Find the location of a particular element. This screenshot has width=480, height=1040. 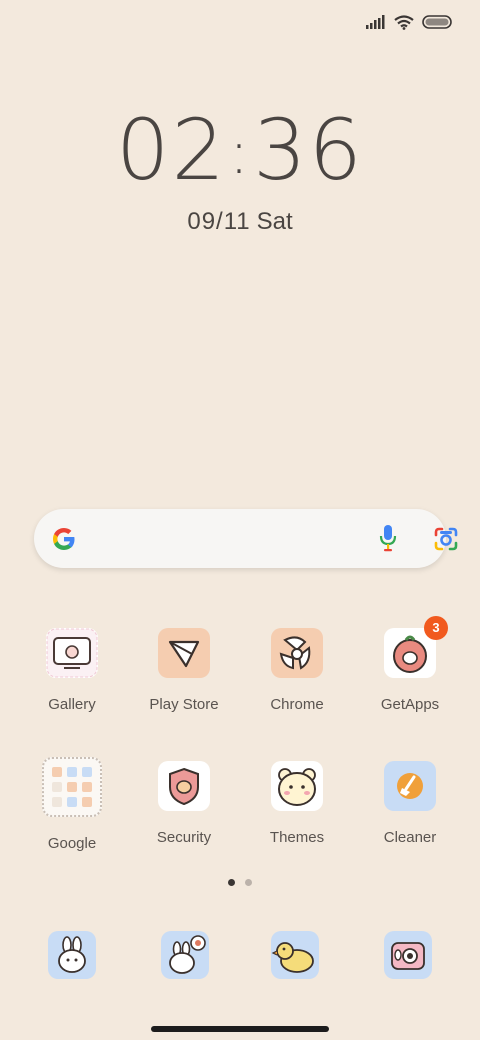

battery-icon is located at coordinates (437, 22).